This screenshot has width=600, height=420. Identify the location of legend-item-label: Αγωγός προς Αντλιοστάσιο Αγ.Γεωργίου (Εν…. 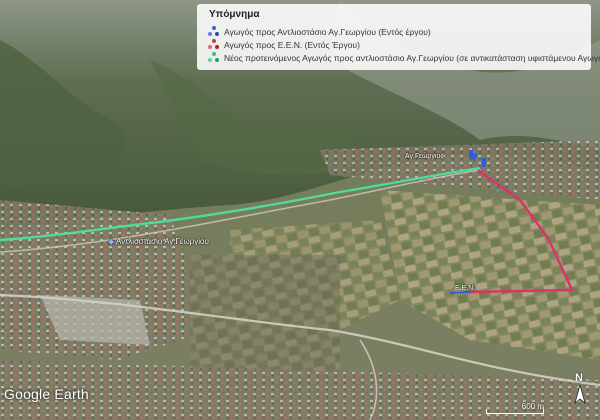
(327, 31).